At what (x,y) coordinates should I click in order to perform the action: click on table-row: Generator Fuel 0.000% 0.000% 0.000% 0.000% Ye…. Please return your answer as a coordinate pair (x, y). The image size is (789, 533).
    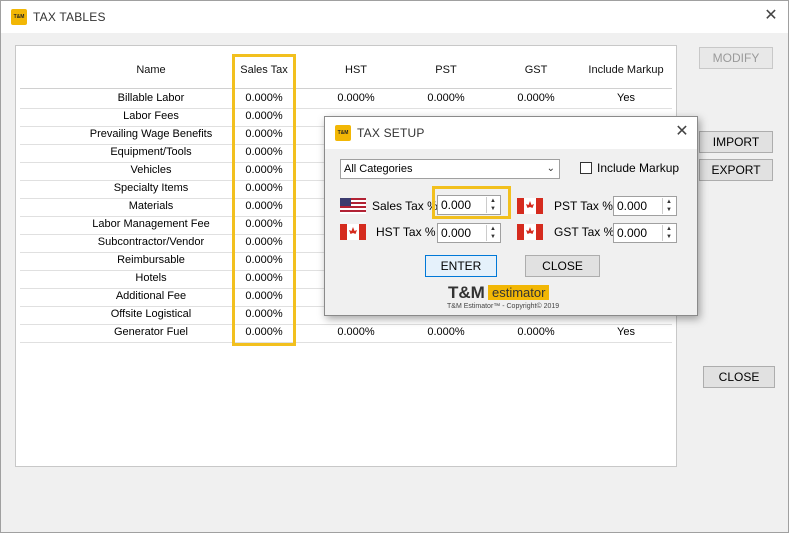
    Looking at the image, I should click on (346, 333).